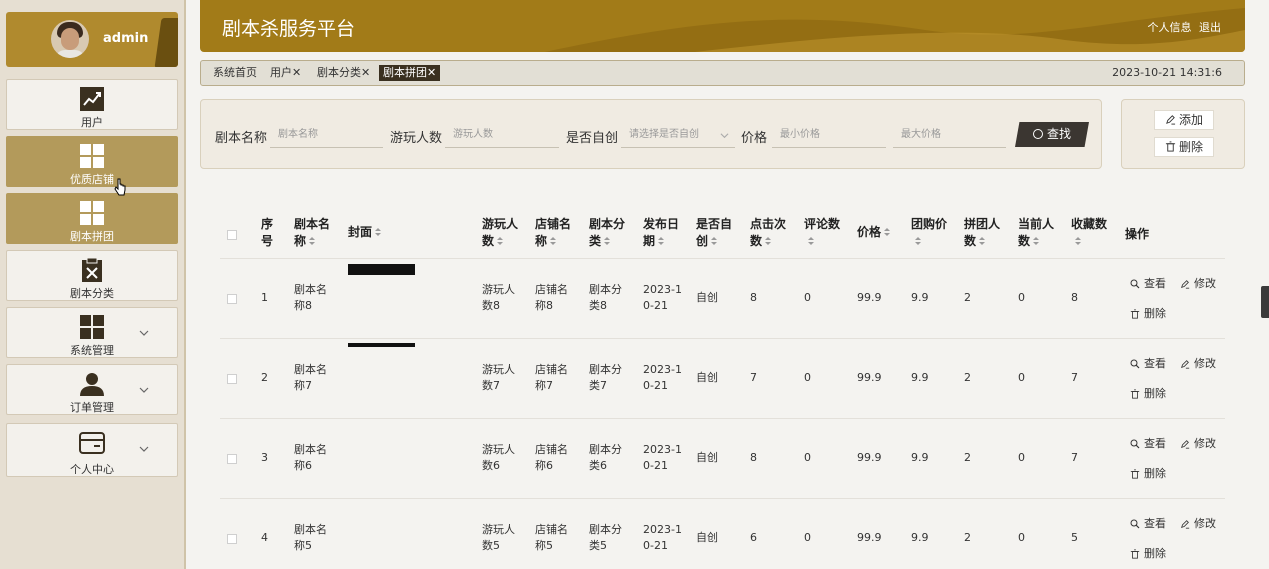 The image size is (1269, 569). Describe the element at coordinates (822, 233) in the screenshot. I see `header-comments: 评论数` at that location.